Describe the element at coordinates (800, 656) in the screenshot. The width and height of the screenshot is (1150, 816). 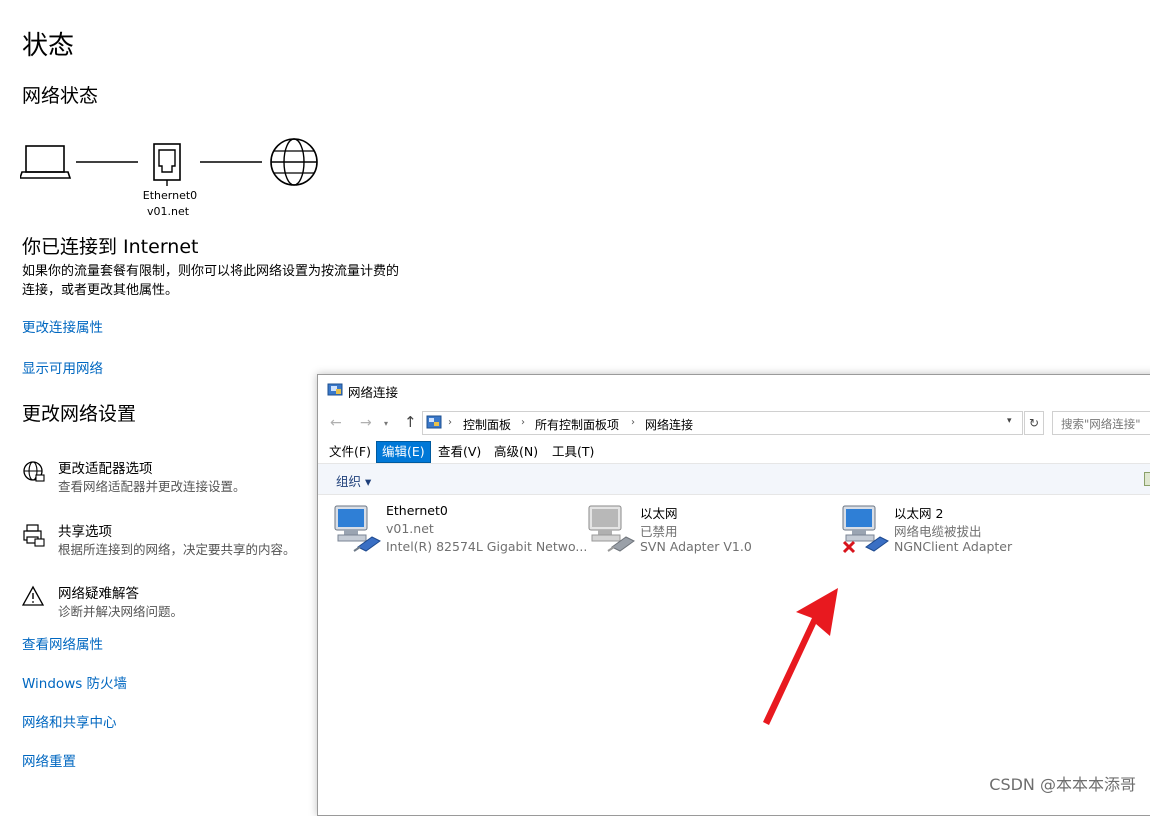
I see `annotation-arrow` at that location.